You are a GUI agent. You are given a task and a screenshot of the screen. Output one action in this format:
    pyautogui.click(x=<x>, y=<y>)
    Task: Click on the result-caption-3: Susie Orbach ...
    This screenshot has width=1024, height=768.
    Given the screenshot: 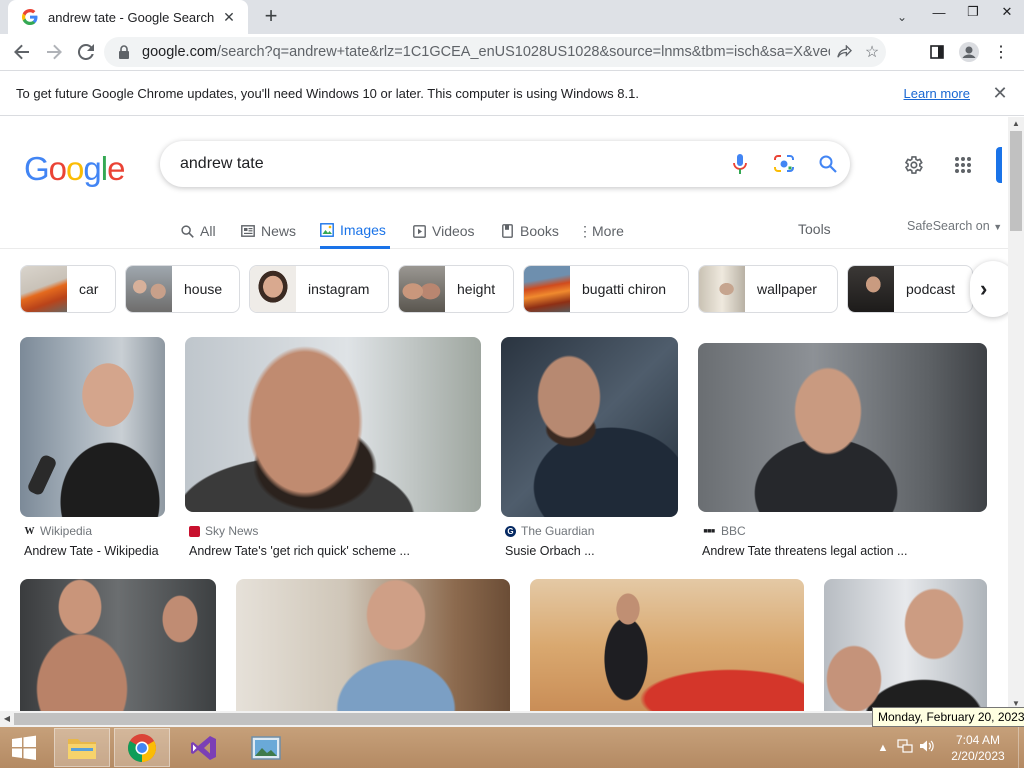 What is the action you would take?
    pyautogui.click(x=592, y=551)
    